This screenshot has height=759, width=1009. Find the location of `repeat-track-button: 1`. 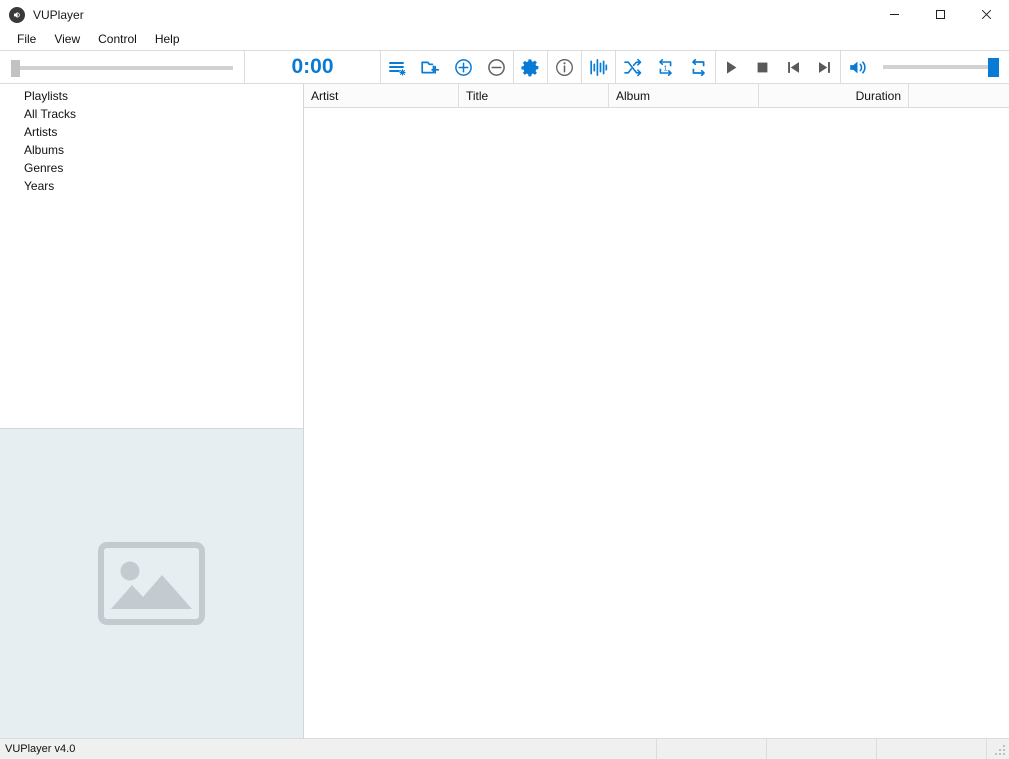

repeat-track-button: 1 is located at coordinates (665, 67).